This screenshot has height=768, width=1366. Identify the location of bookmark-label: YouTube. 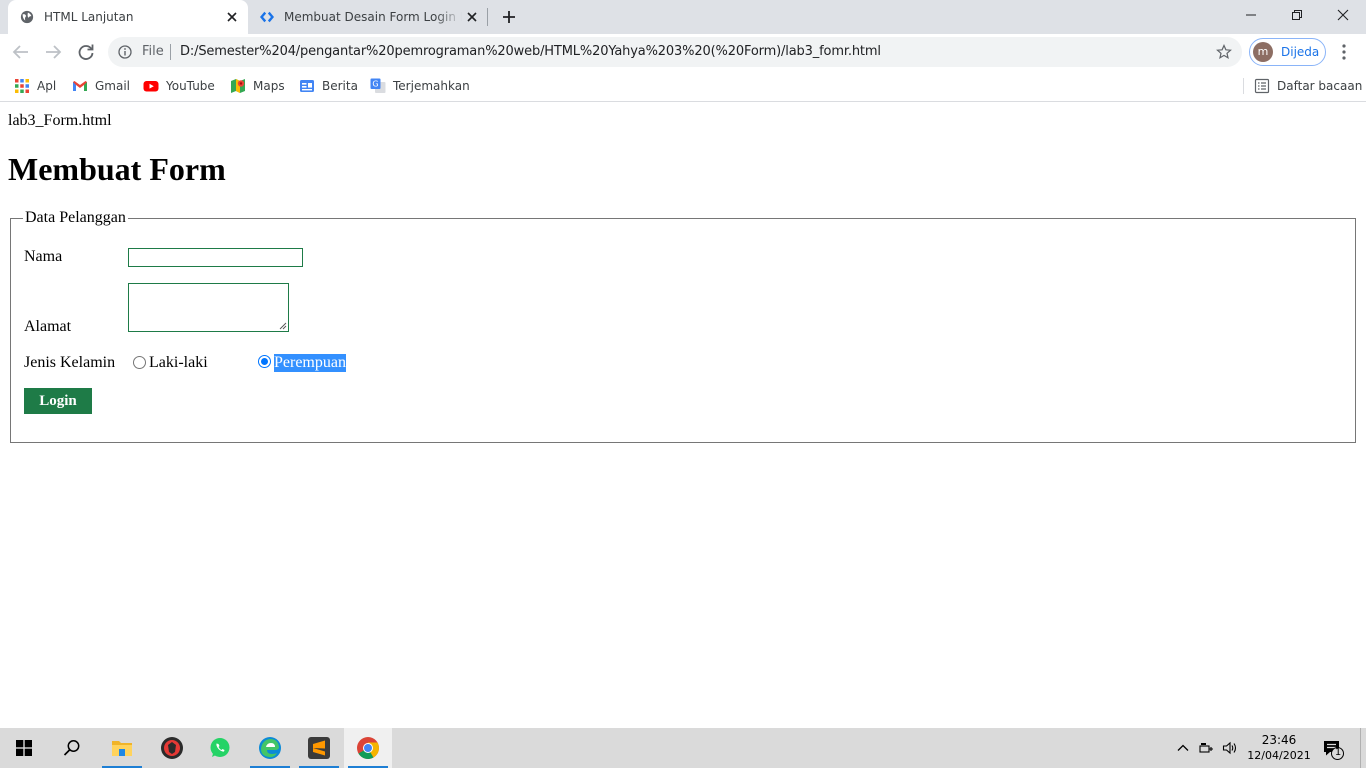
(190, 86).